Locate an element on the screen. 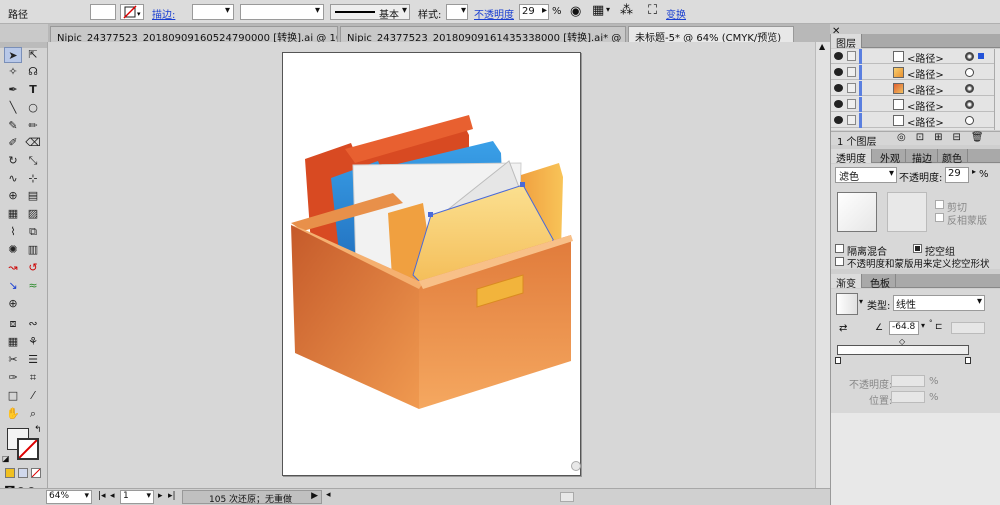  blob-brush-icon: ✐ is located at coordinates (13, 143).